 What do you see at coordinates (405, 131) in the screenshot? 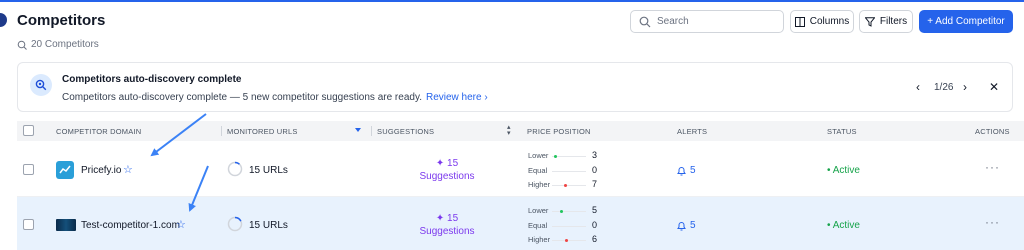
I see `col-suggestions: SUGGESTIONS` at bounding box center [405, 131].